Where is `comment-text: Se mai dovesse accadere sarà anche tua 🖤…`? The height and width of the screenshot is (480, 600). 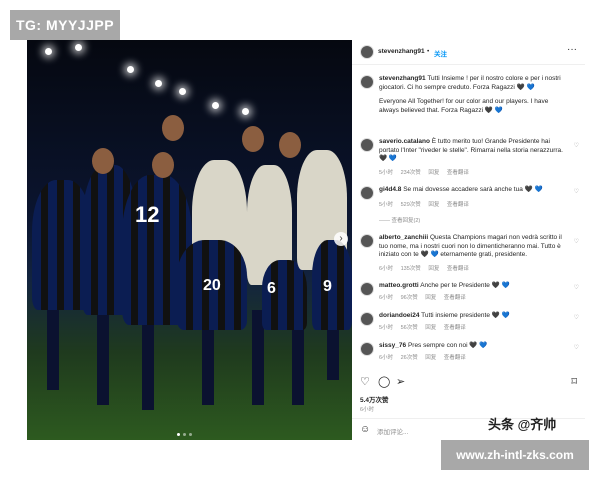
comment-text: Se mai dovesse accadere sarà anche tua 🖤… is located at coordinates (473, 189).